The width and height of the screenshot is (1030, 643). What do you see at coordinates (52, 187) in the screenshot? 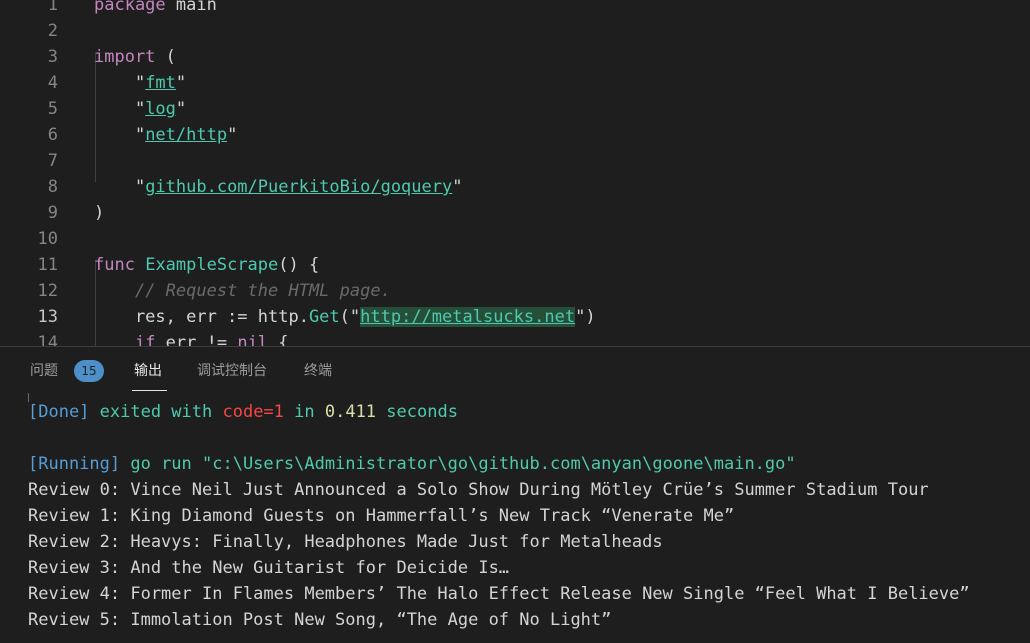
I see `line-number: 8` at bounding box center [52, 187].